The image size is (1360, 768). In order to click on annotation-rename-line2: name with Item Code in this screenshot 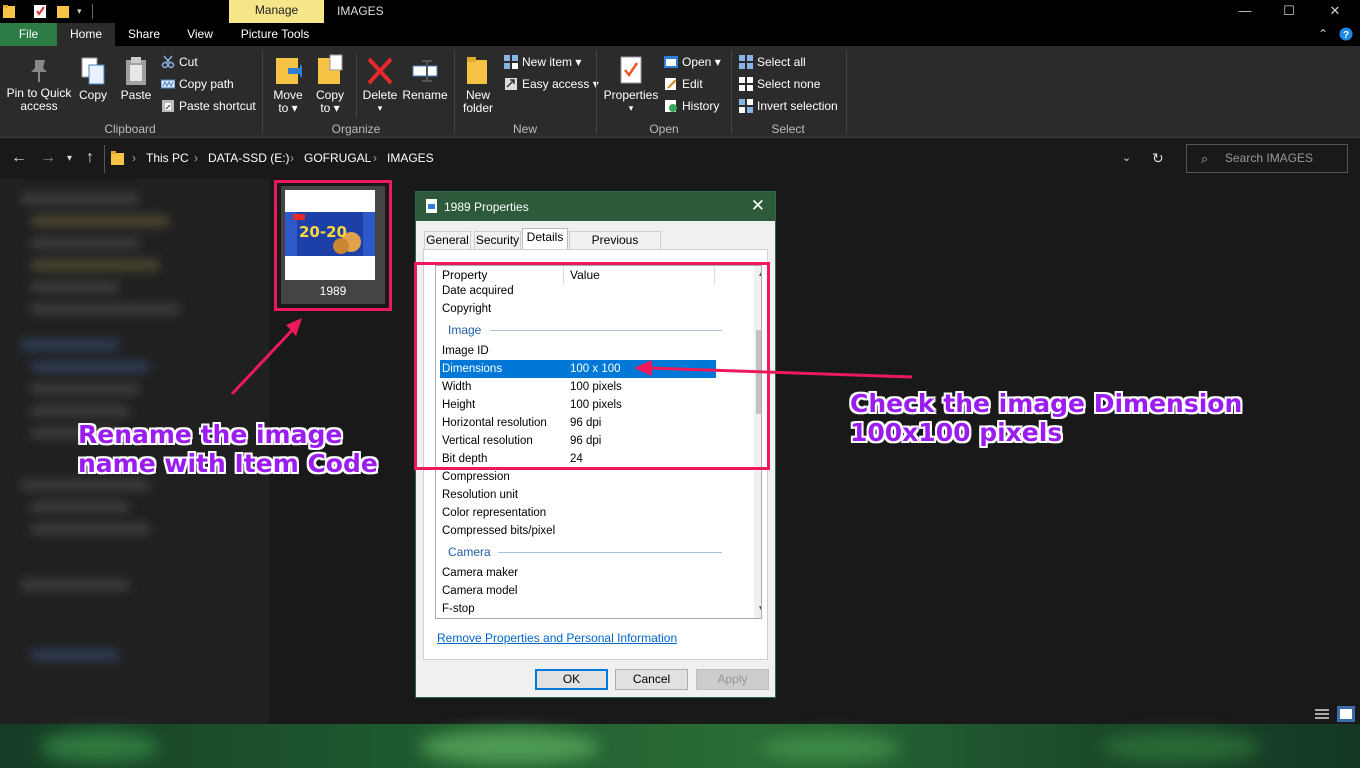, I will do `click(228, 463)`.